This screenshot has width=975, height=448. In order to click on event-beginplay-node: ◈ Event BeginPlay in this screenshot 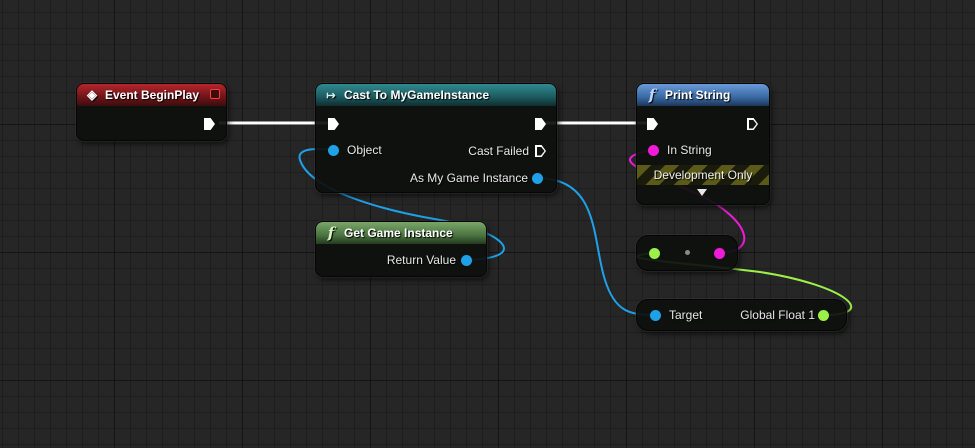, I will do `click(151, 112)`.